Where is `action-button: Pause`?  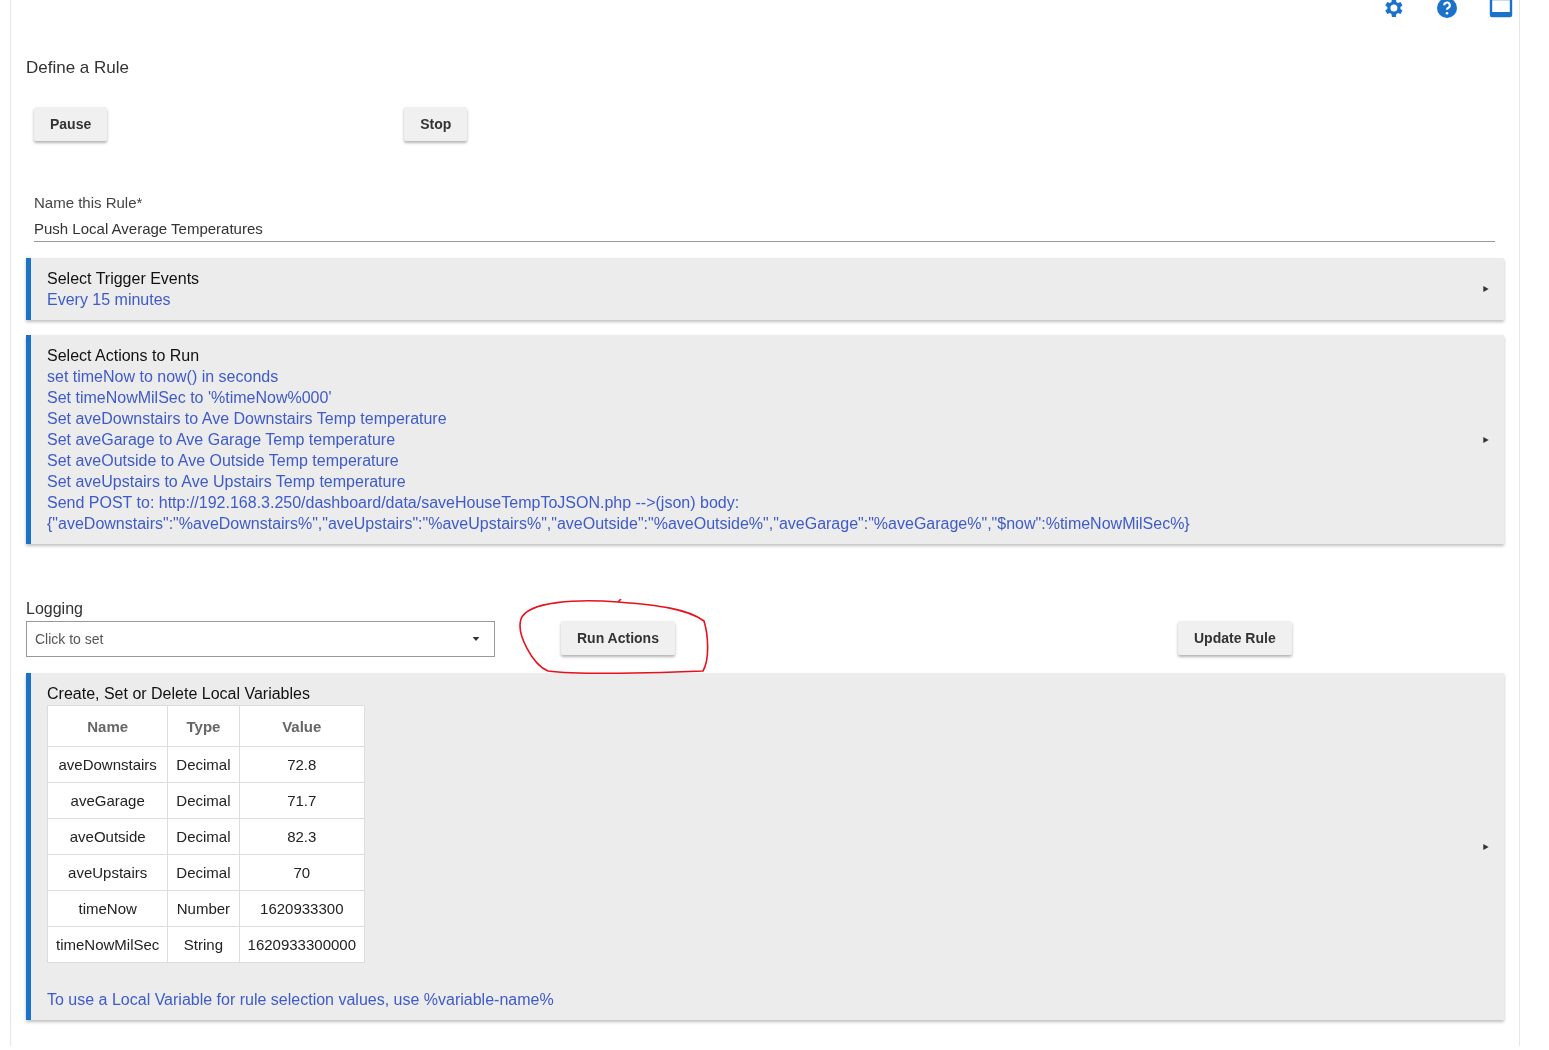 action-button: Pause is located at coordinates (71, 124).